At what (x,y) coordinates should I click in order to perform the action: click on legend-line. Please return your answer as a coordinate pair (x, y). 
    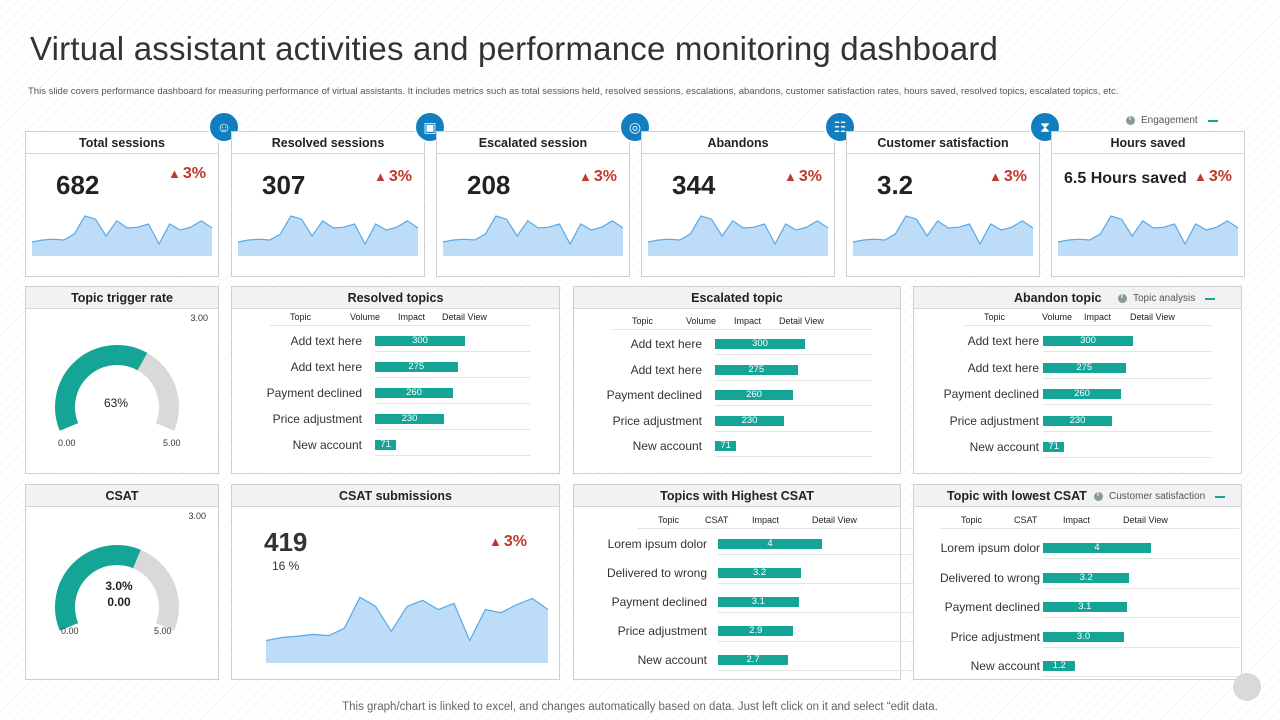
    Looking at the image, I should click on (1210, 298).